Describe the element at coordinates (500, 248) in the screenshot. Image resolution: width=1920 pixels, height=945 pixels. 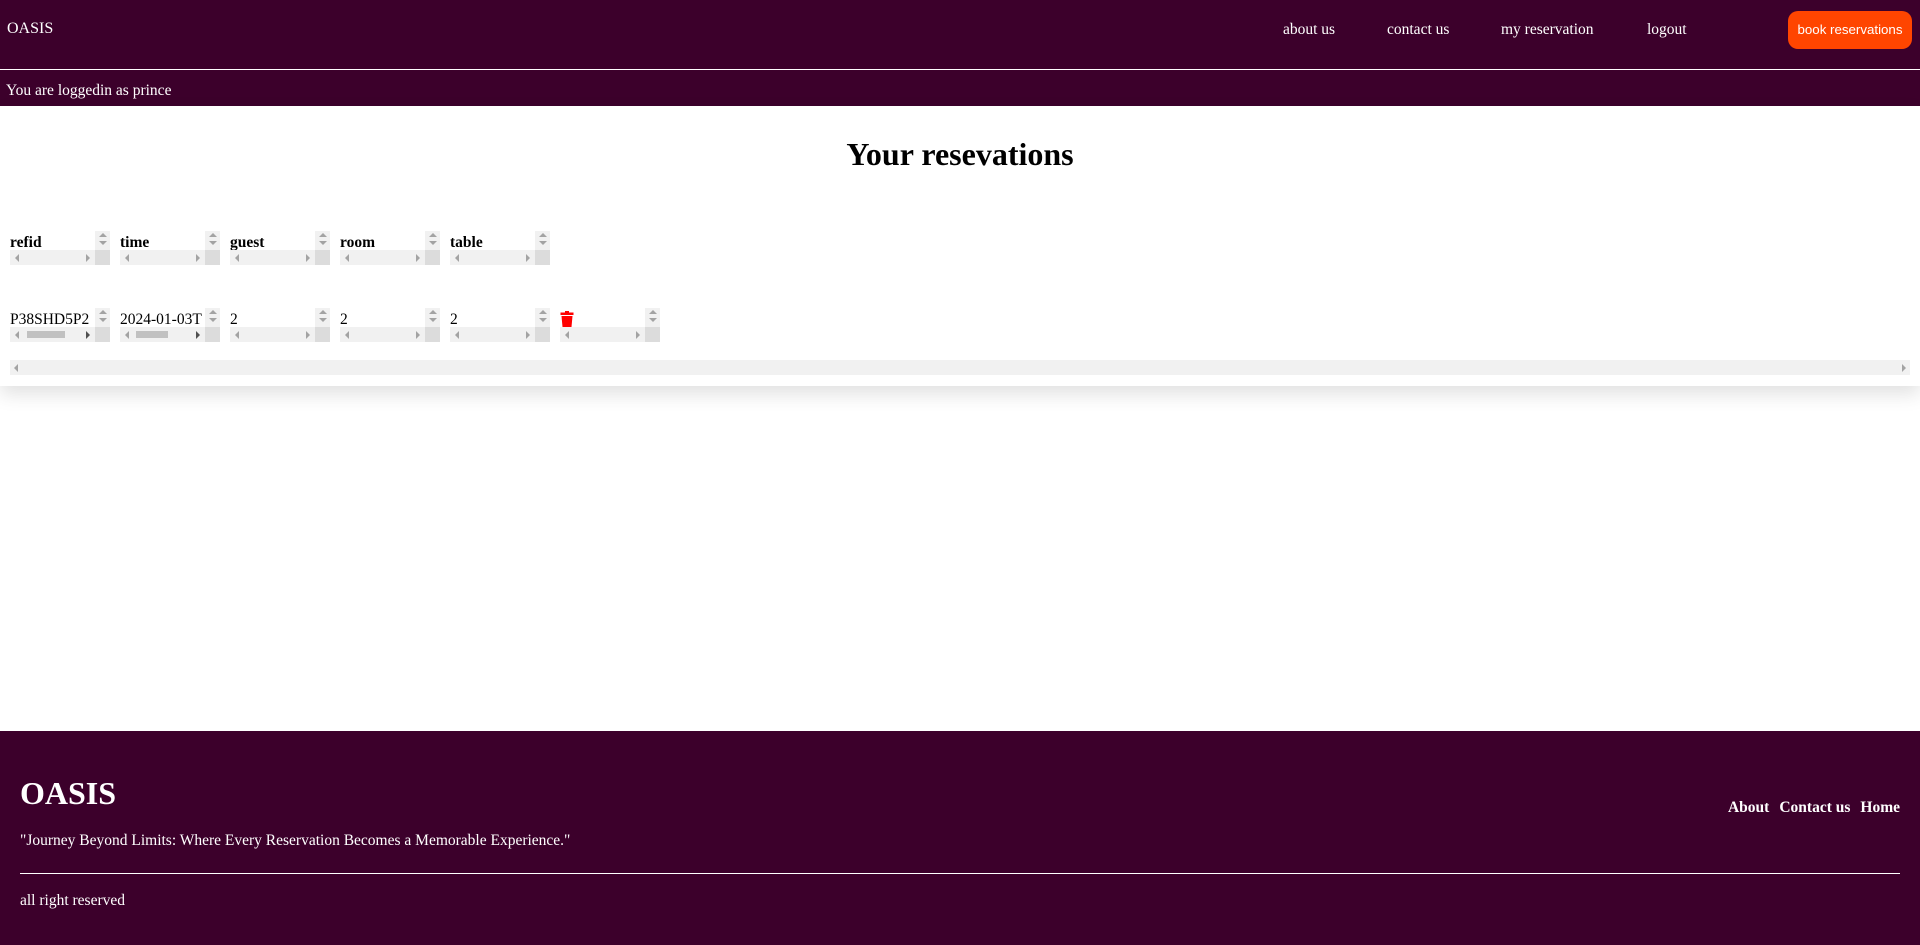
I see `column-header-table: table` at that location.